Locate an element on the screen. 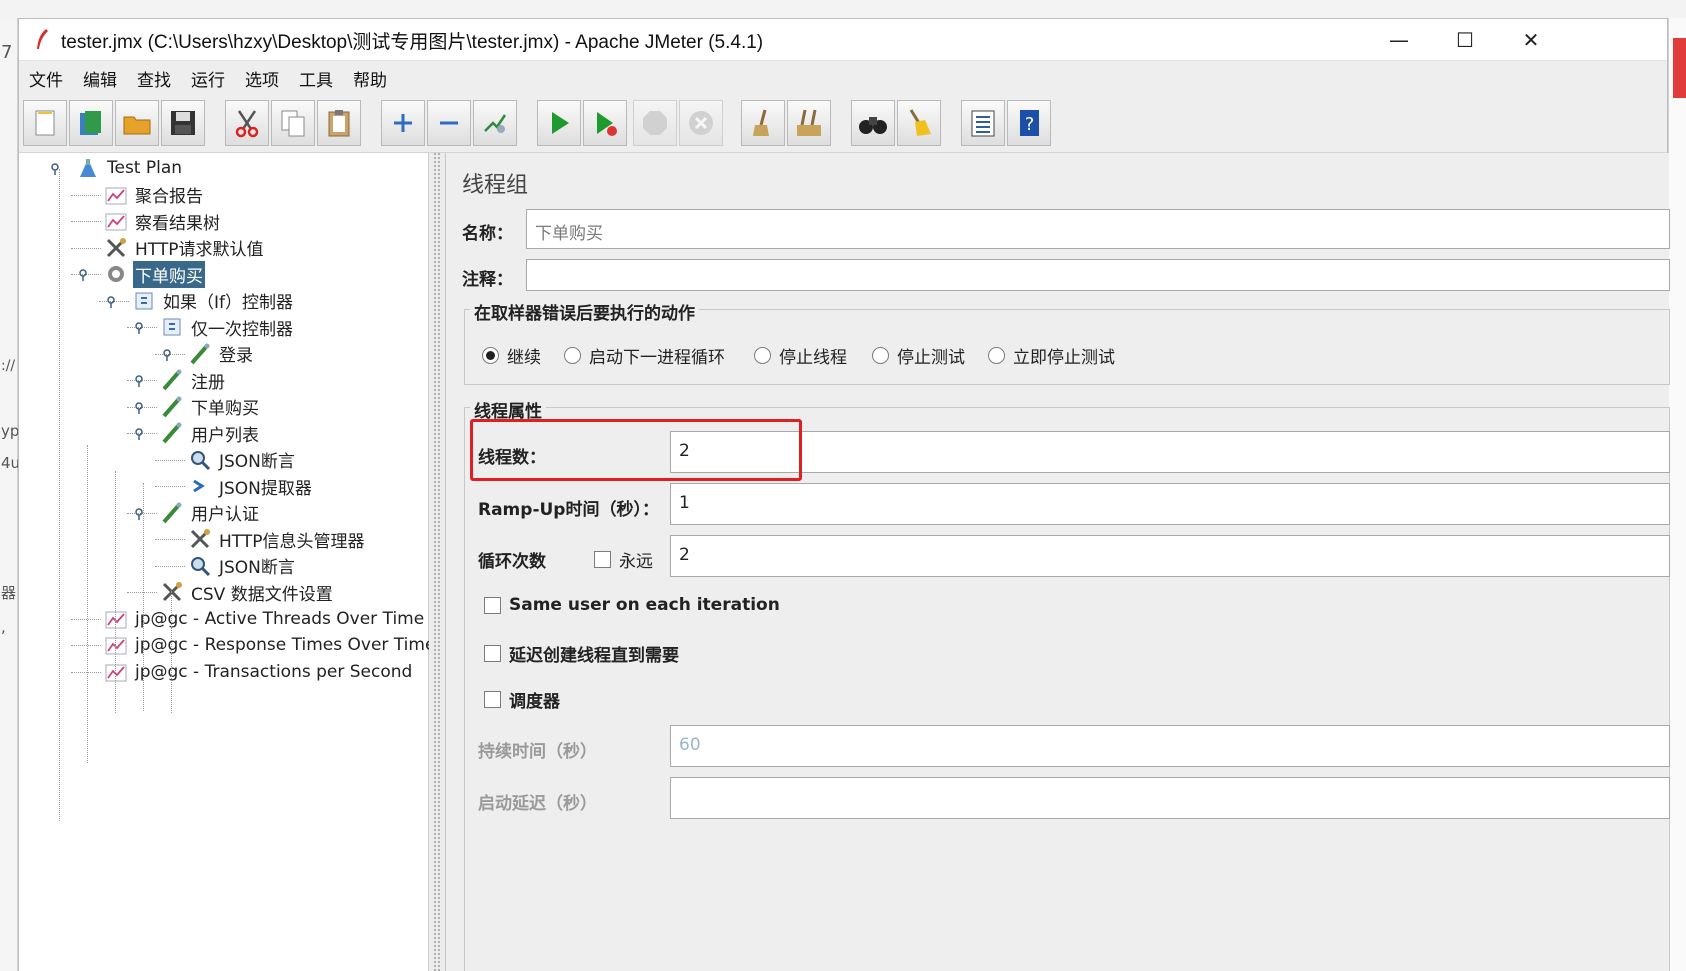  tree-node: HTTP请求默认值 is located at coordinates (184, 248).